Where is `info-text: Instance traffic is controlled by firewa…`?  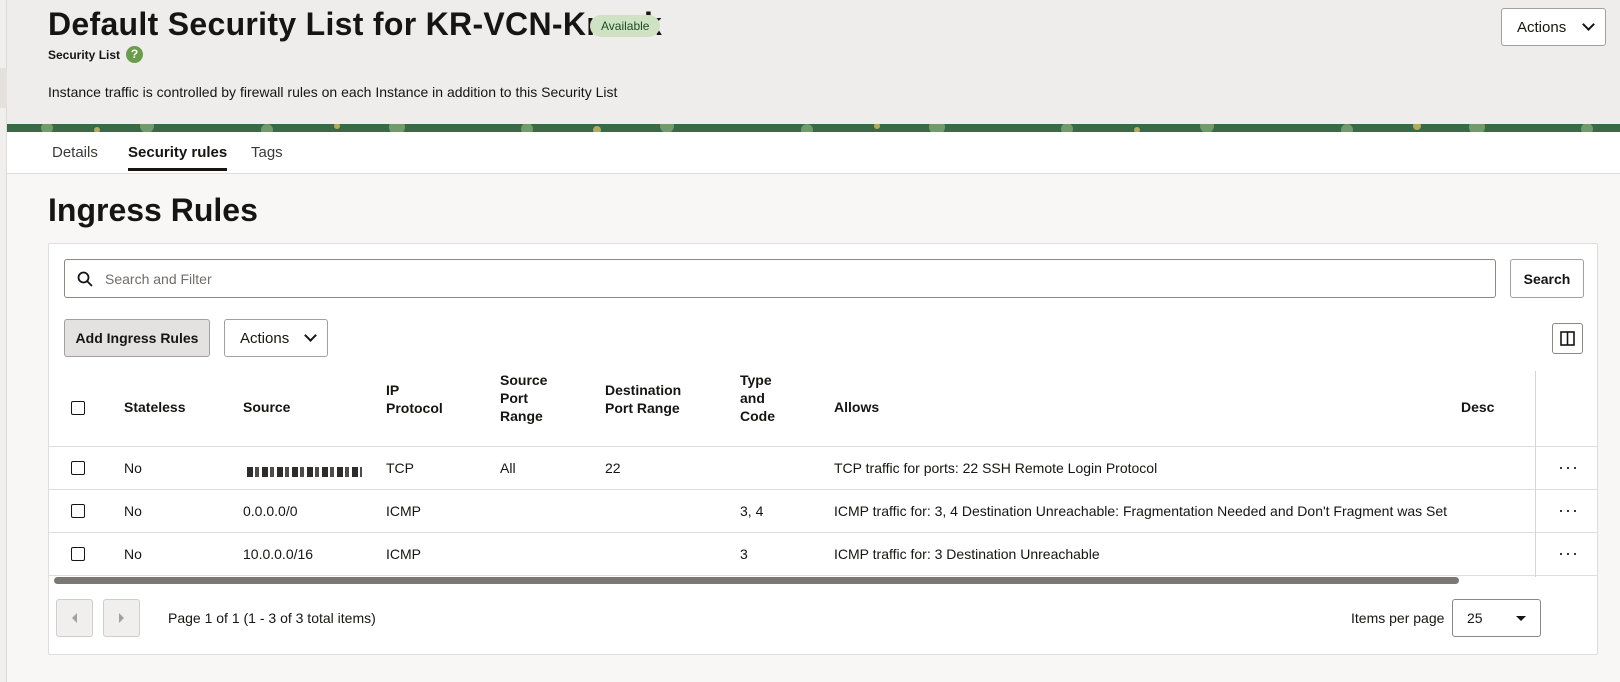
info-text: Instance traffic is controlled by firewa… is located at coordinates (333, 92).